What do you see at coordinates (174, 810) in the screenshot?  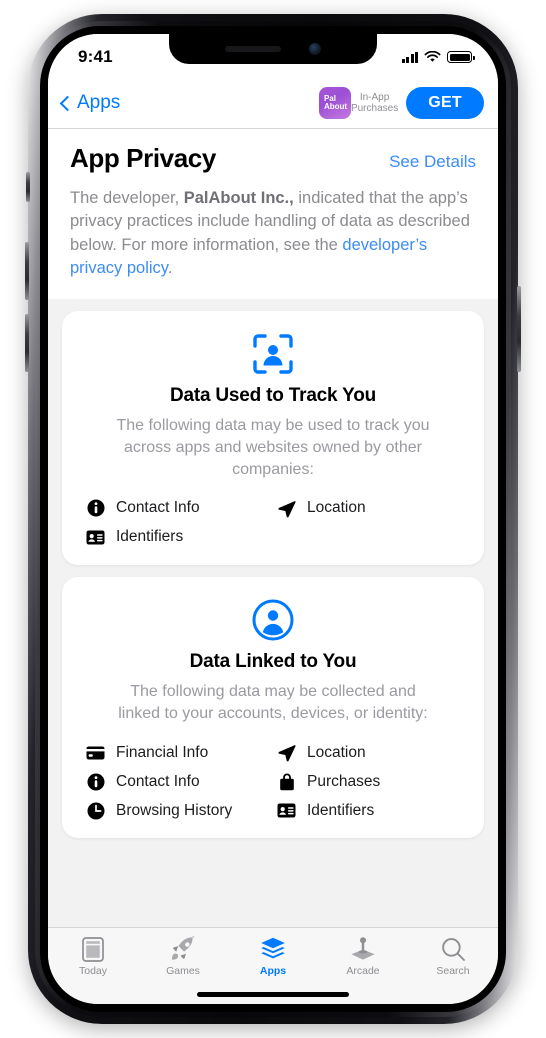 I see `data-item-label: Browsing History` at bounding box center [174, 810].